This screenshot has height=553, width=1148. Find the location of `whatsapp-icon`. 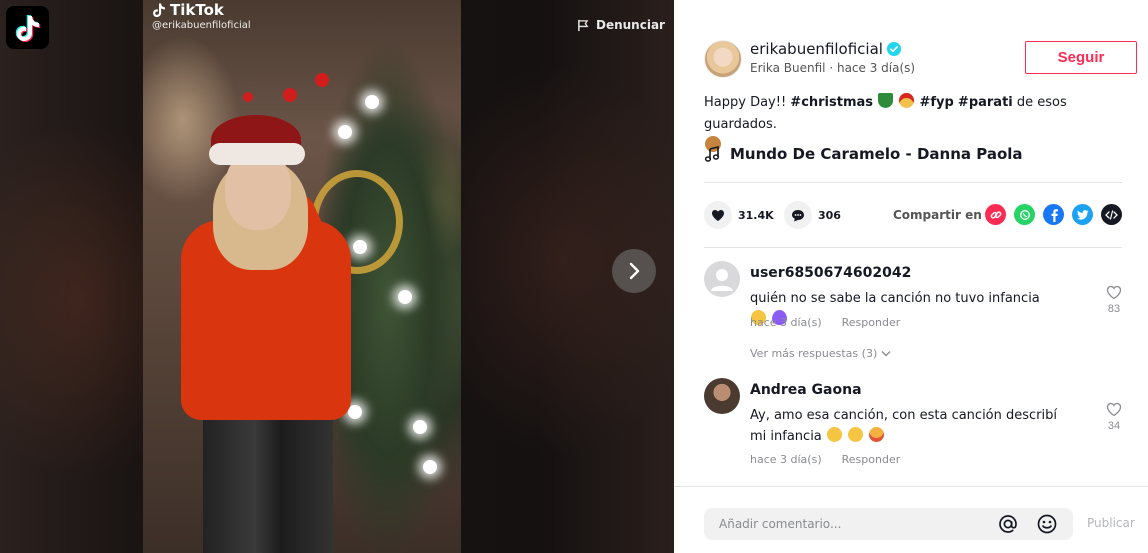

whatsapp-icon is located at coordinates (1024, 214).